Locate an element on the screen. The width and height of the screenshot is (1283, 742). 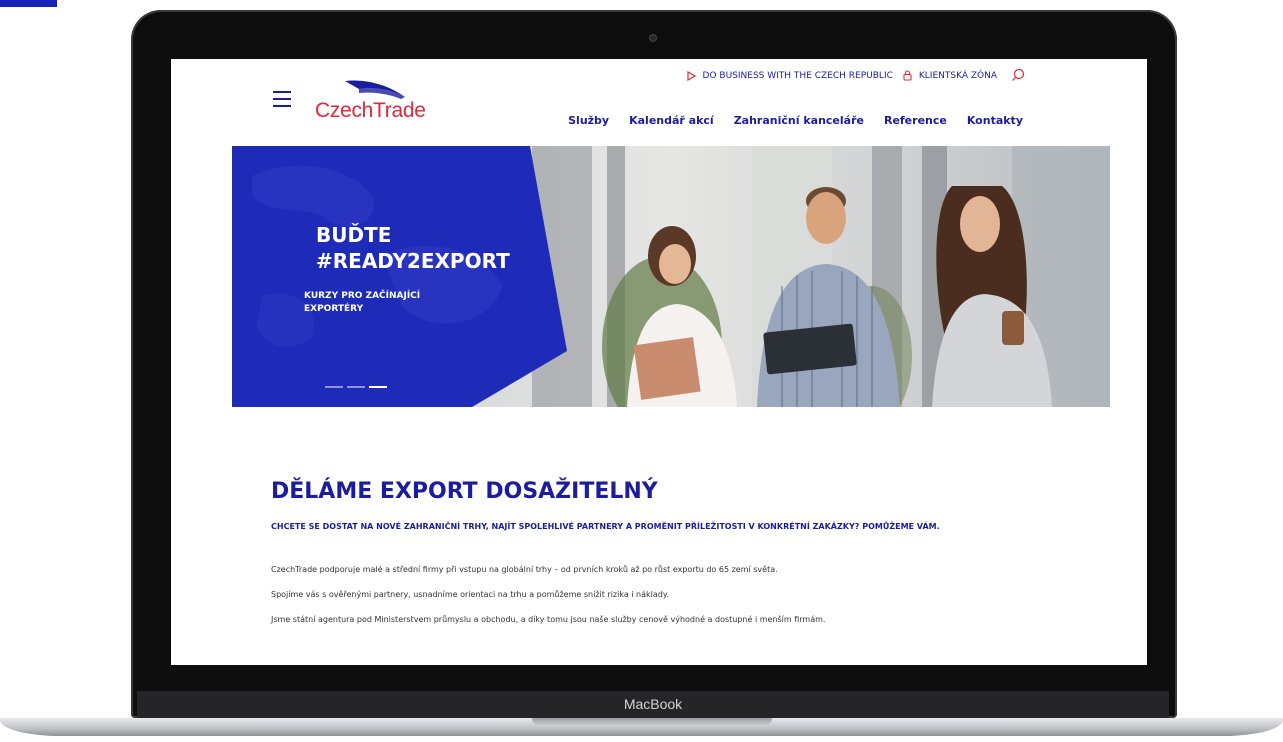
hero-title-line1: BUĎTE is located at coordinates (354, 235).